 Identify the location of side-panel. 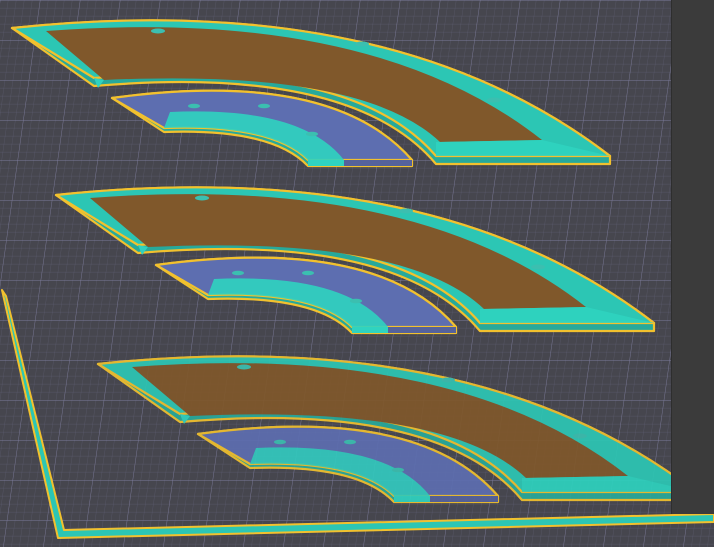
(692, 257).